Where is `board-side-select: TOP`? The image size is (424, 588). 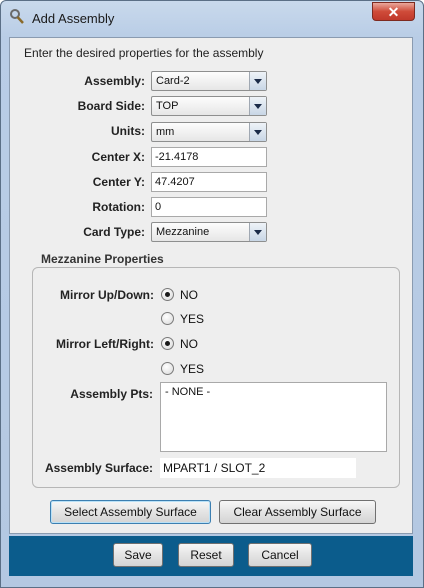
board-side-select: TOP is located at coordinates (209, 106).